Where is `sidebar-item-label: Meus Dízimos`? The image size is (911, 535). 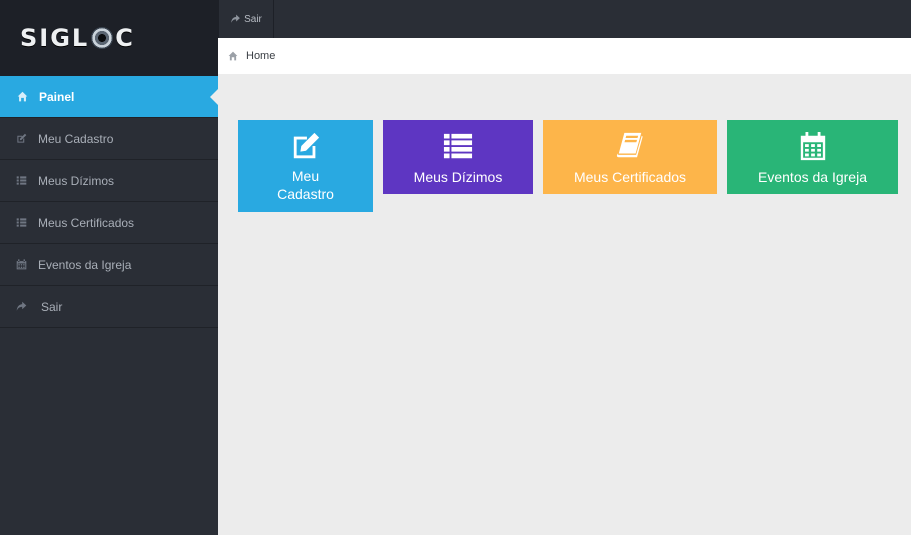 sidebar-item-label: Meus Dízimos is located at coordinates (76, 180).